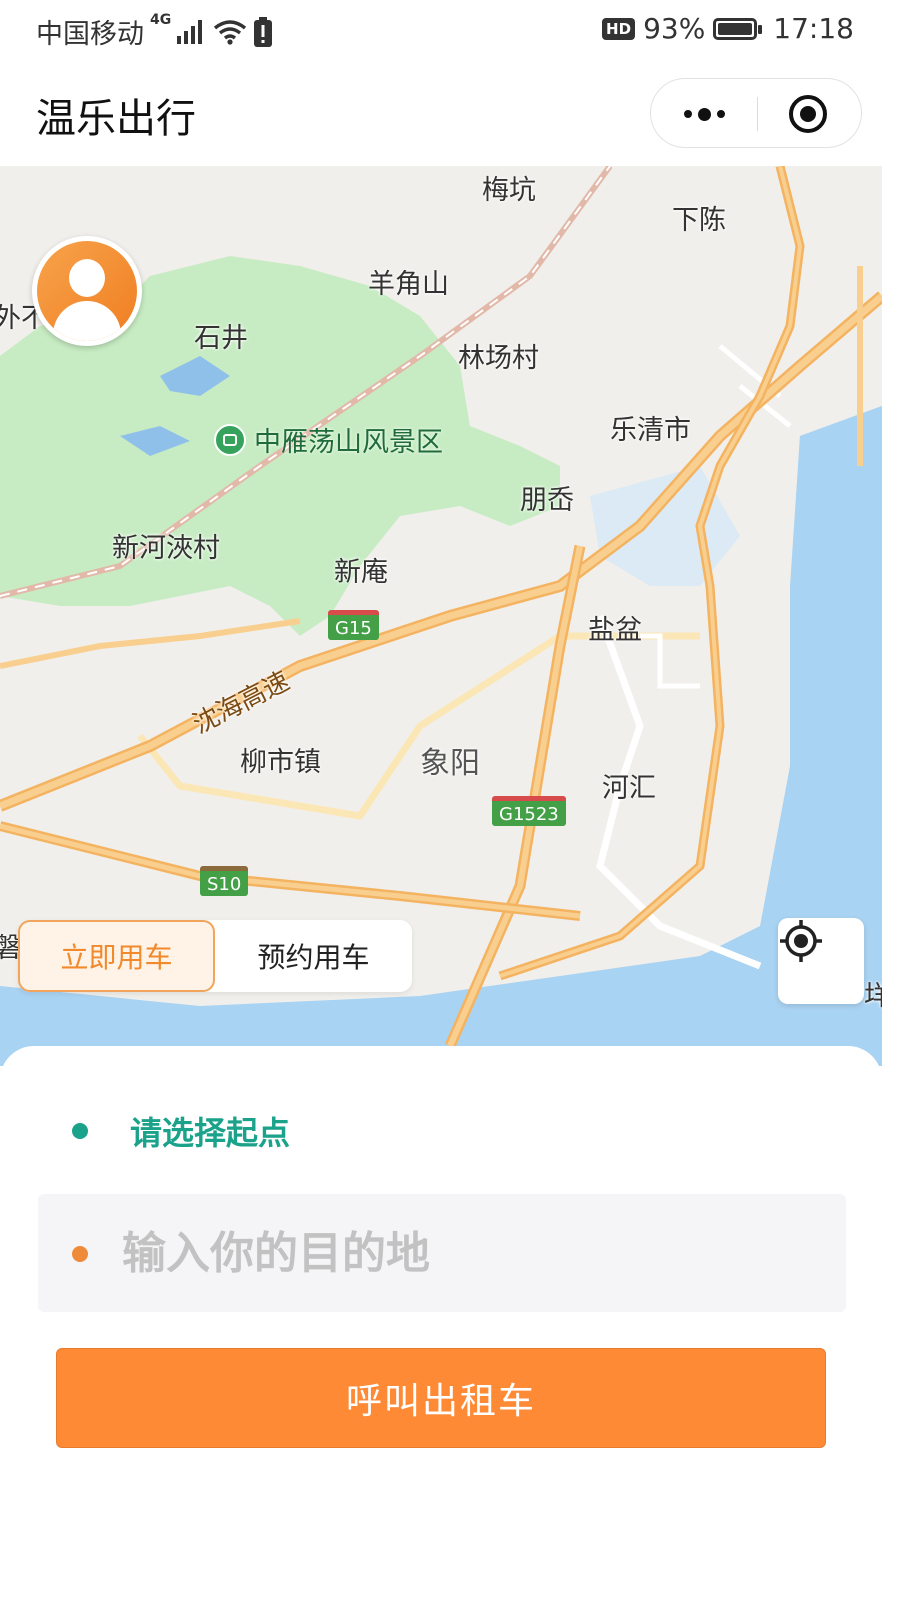 Image resolution: width=900 pixels, height=1600 pixels. Describe the element at coordinates (472, 1253) in the screenshot. I see `destination-input` at that location.